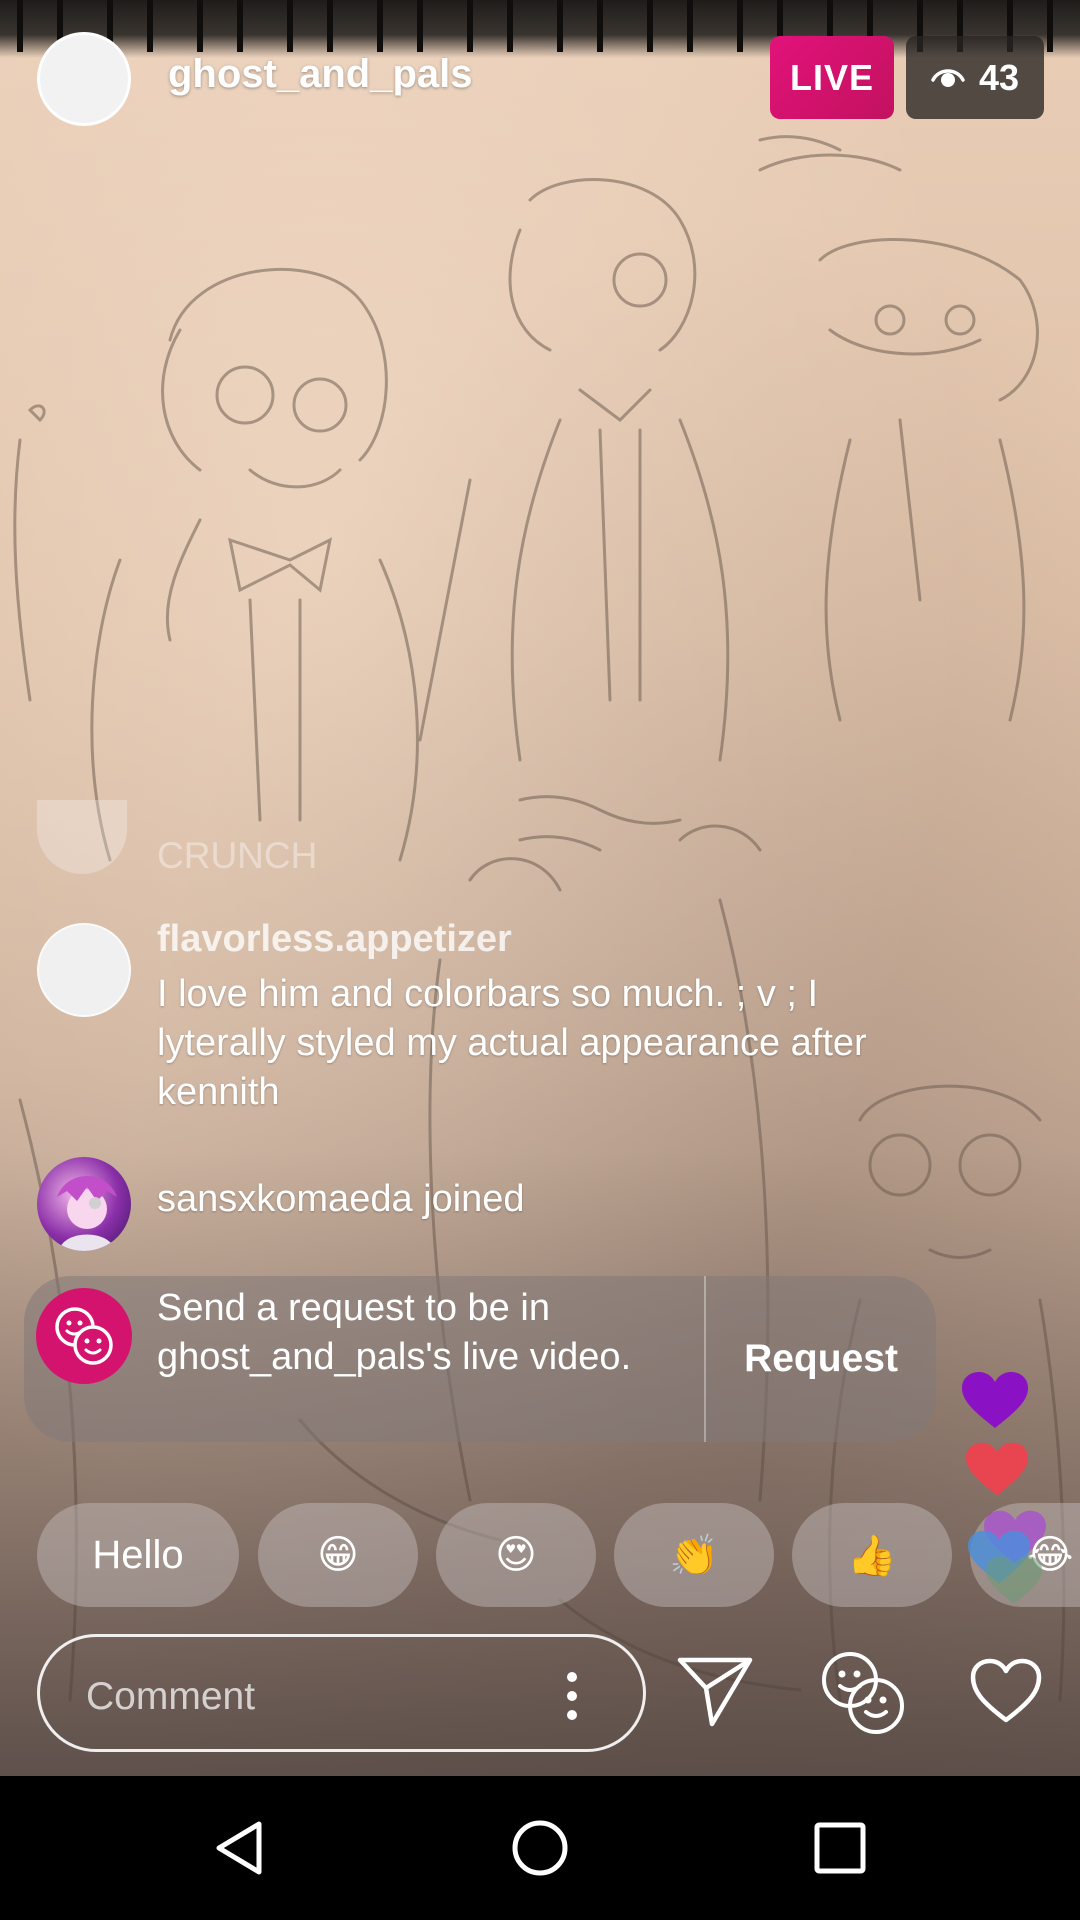 This screenshot has height=1920, width=1080. What do you see at coordinates (138, 1555) in the screenshot?
I see `quick-reaction-hello: Hello` at bounding box center [138, 1555].